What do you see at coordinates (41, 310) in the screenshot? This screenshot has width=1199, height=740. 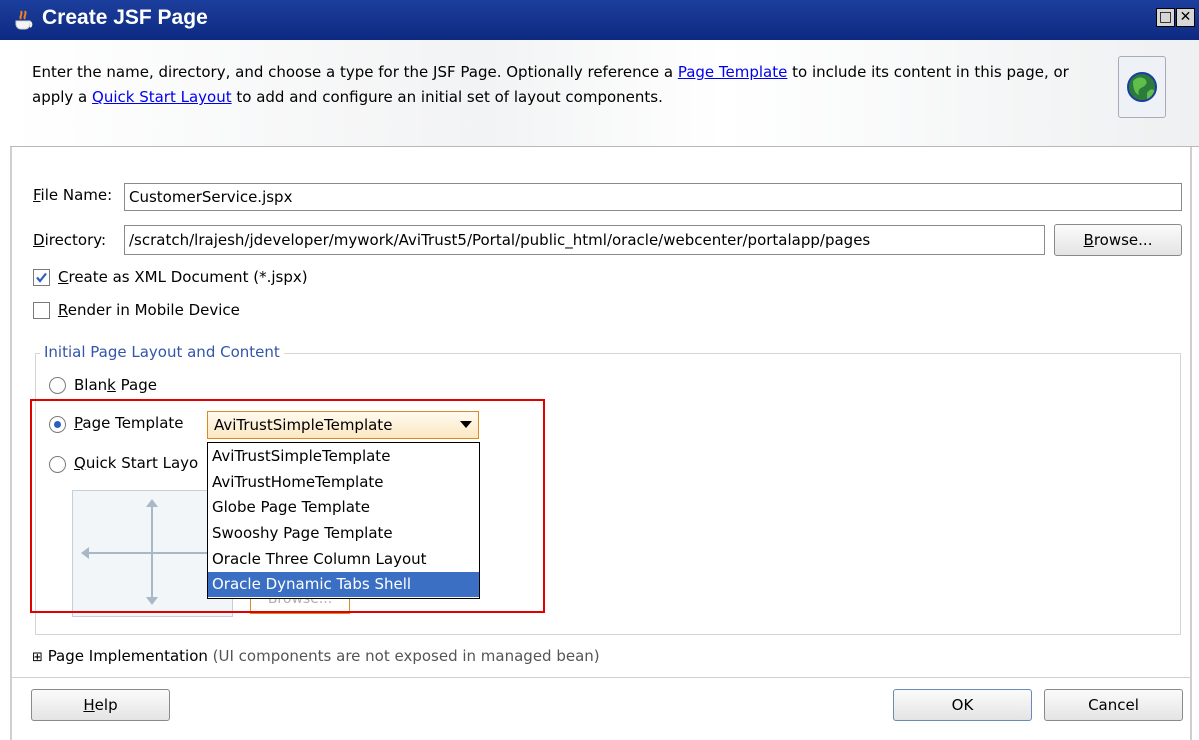 I see `render-mobile-checkbox` at bounding box center [41, 310].